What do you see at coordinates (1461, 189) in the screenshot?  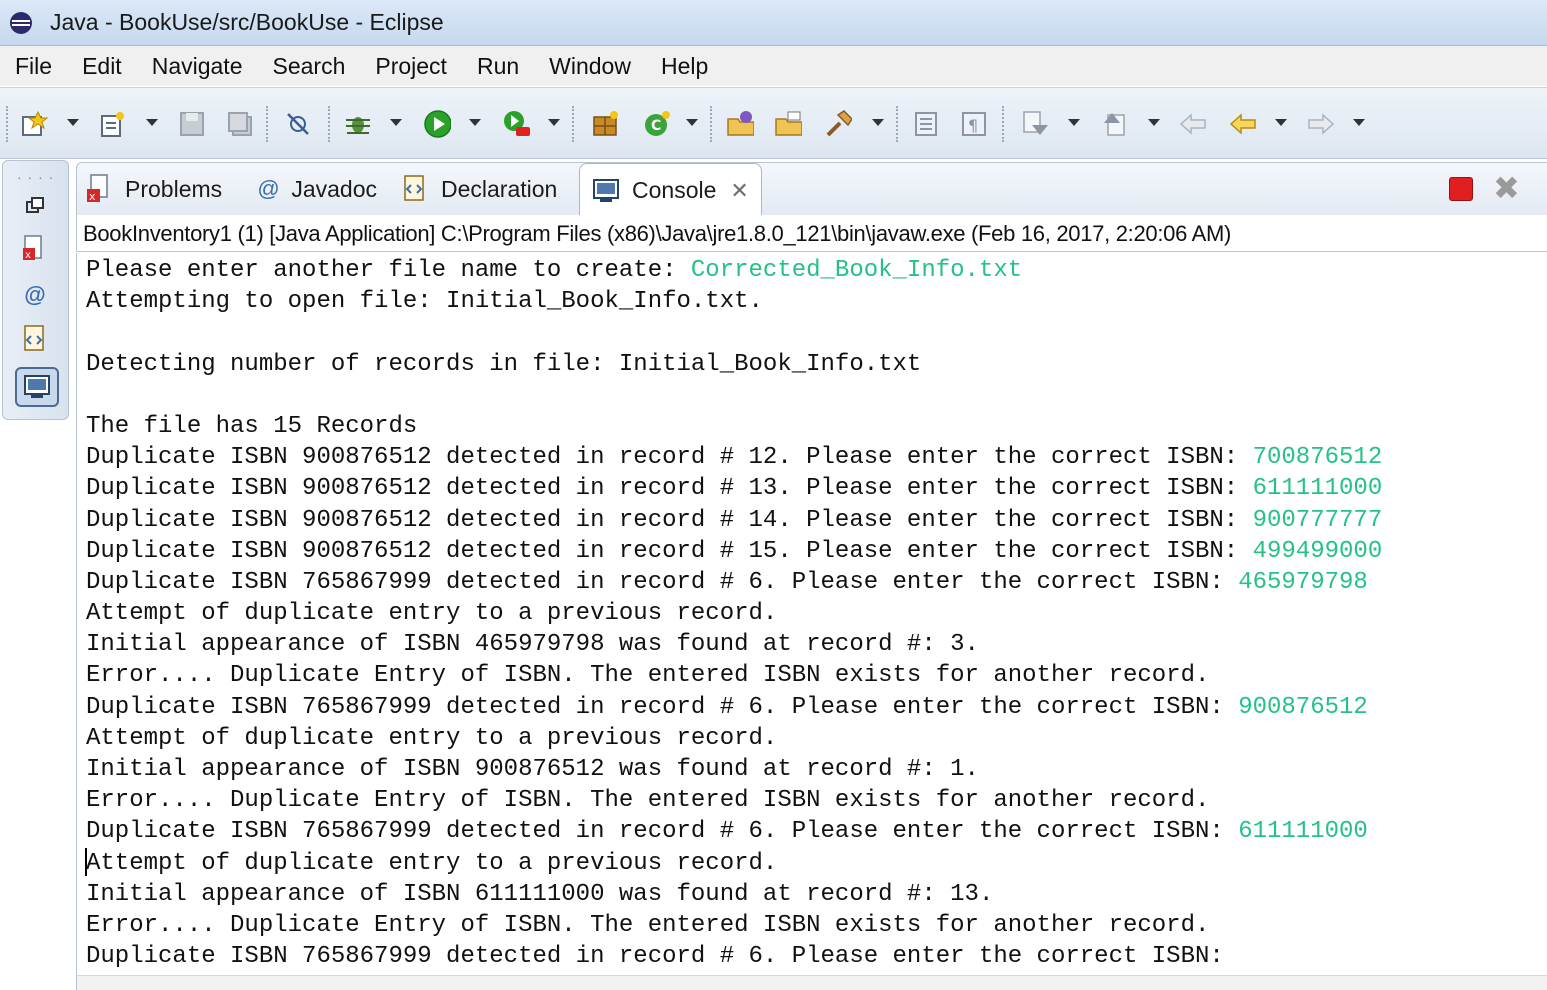 I see `terminate-button` at bounding box center [1461, 189].